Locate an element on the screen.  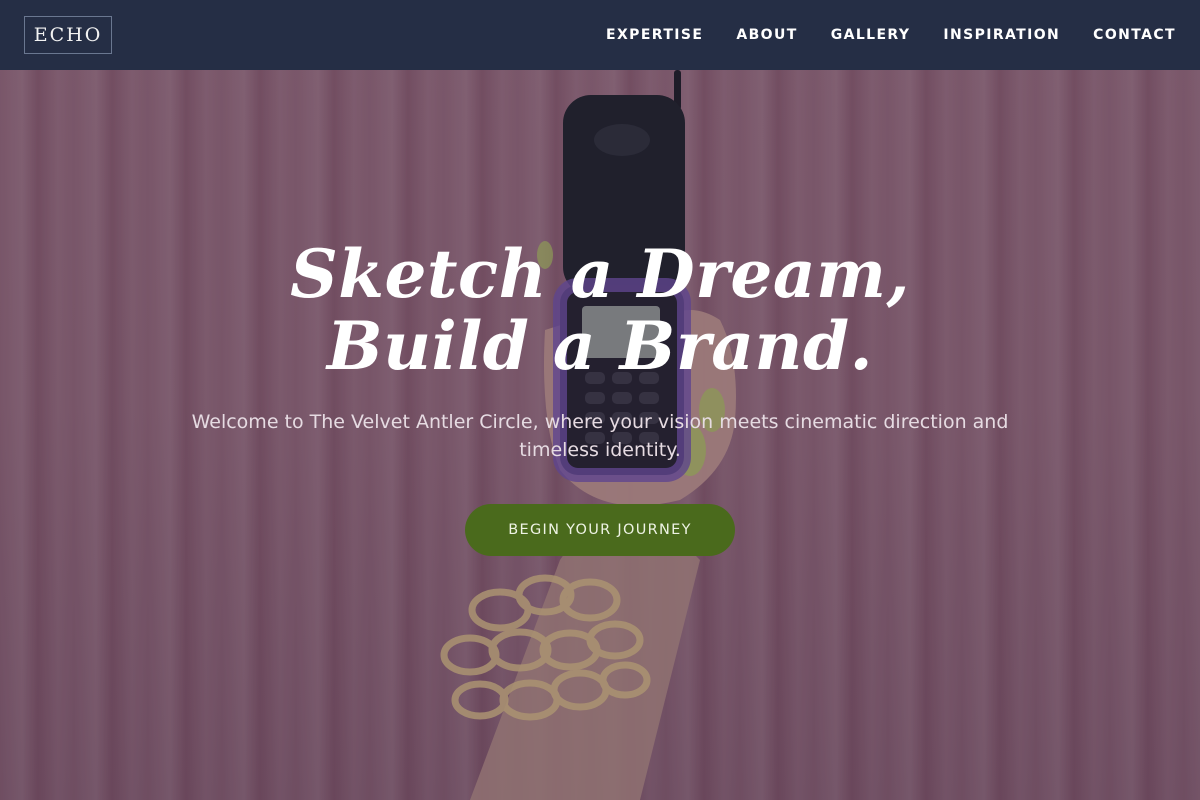
nav-link-gallery: GALLERY is located at coordinates (871, 35).